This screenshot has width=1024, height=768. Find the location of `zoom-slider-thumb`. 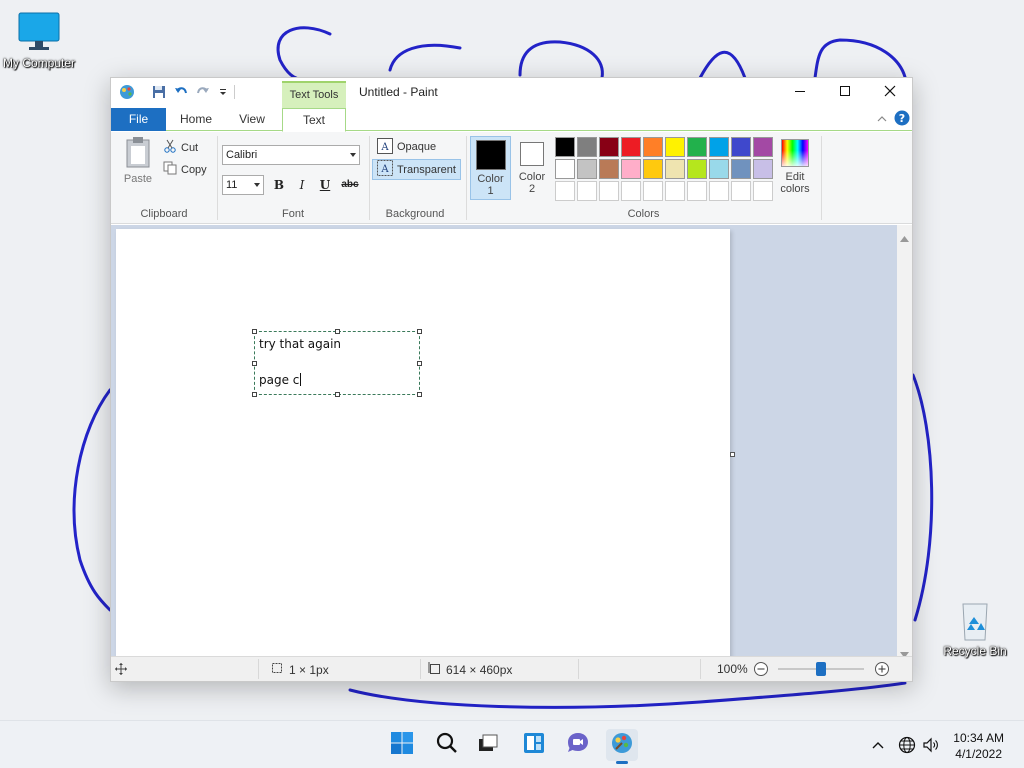

zoom-slider-thumb is located at coordinates (821, 669).